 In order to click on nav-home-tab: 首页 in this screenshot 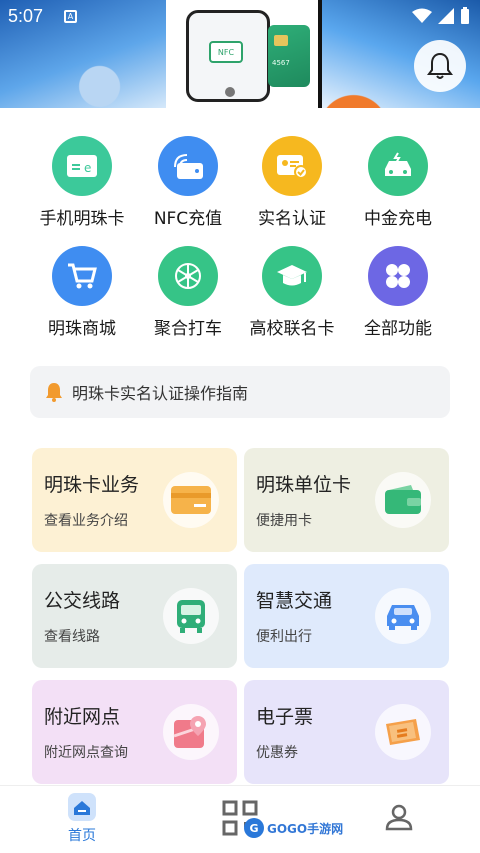, I will do `click(82, 818)`.